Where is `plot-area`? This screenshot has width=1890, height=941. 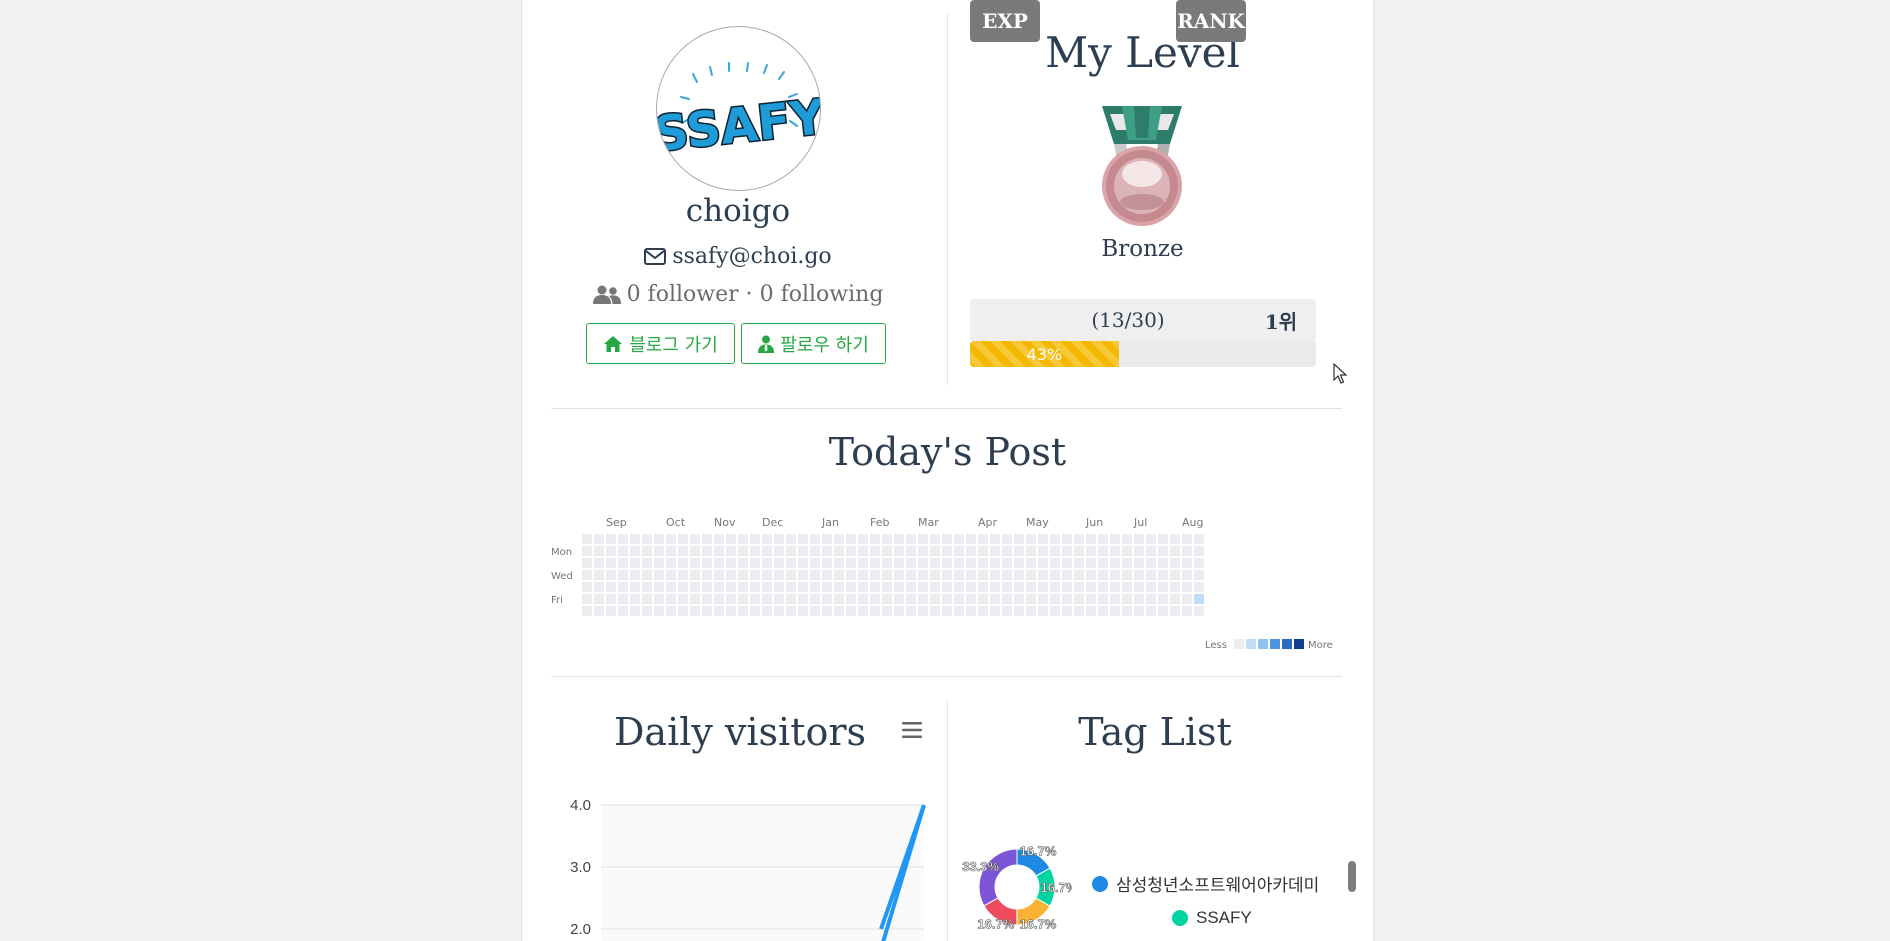 plot-area is located at coordinates (762, 873).